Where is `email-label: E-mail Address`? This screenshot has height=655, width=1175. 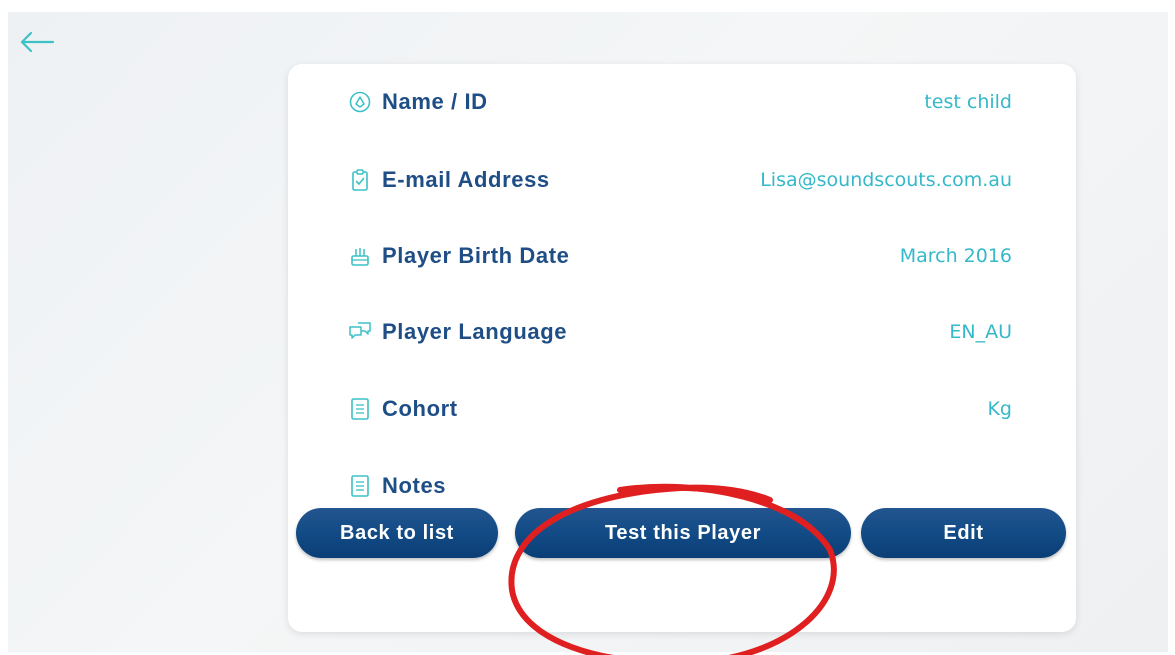 email-label: E-mail Address is located at coordinates (466, 179).